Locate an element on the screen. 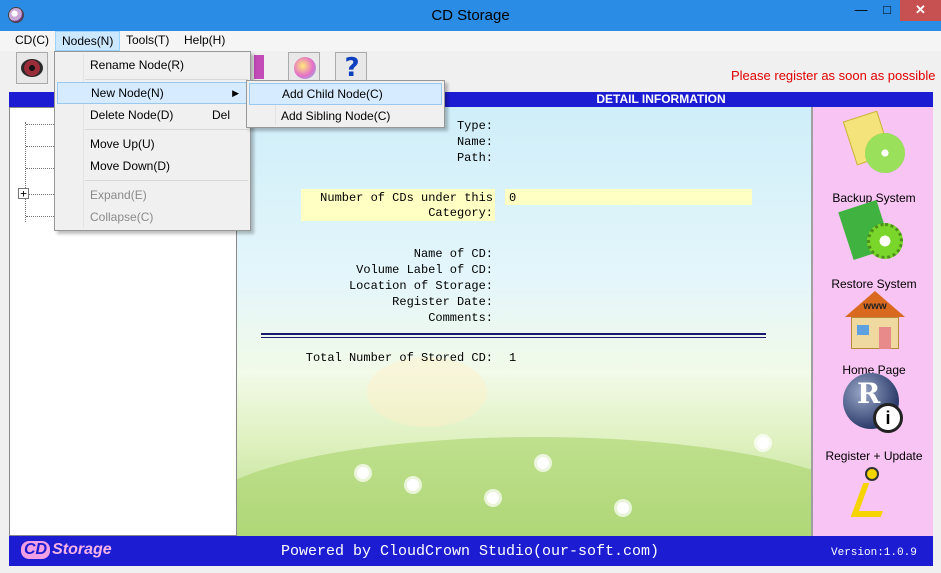 This screenshot has width=941, height=573. menu-item-label: New Node(N) is located at coordinates (127, 93).